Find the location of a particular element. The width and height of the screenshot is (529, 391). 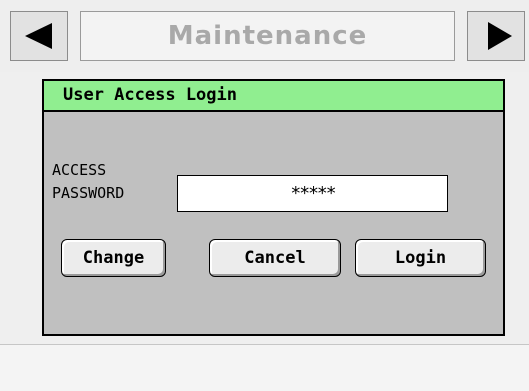

password-masked-value: ***** is located at coordinates (313, 193).